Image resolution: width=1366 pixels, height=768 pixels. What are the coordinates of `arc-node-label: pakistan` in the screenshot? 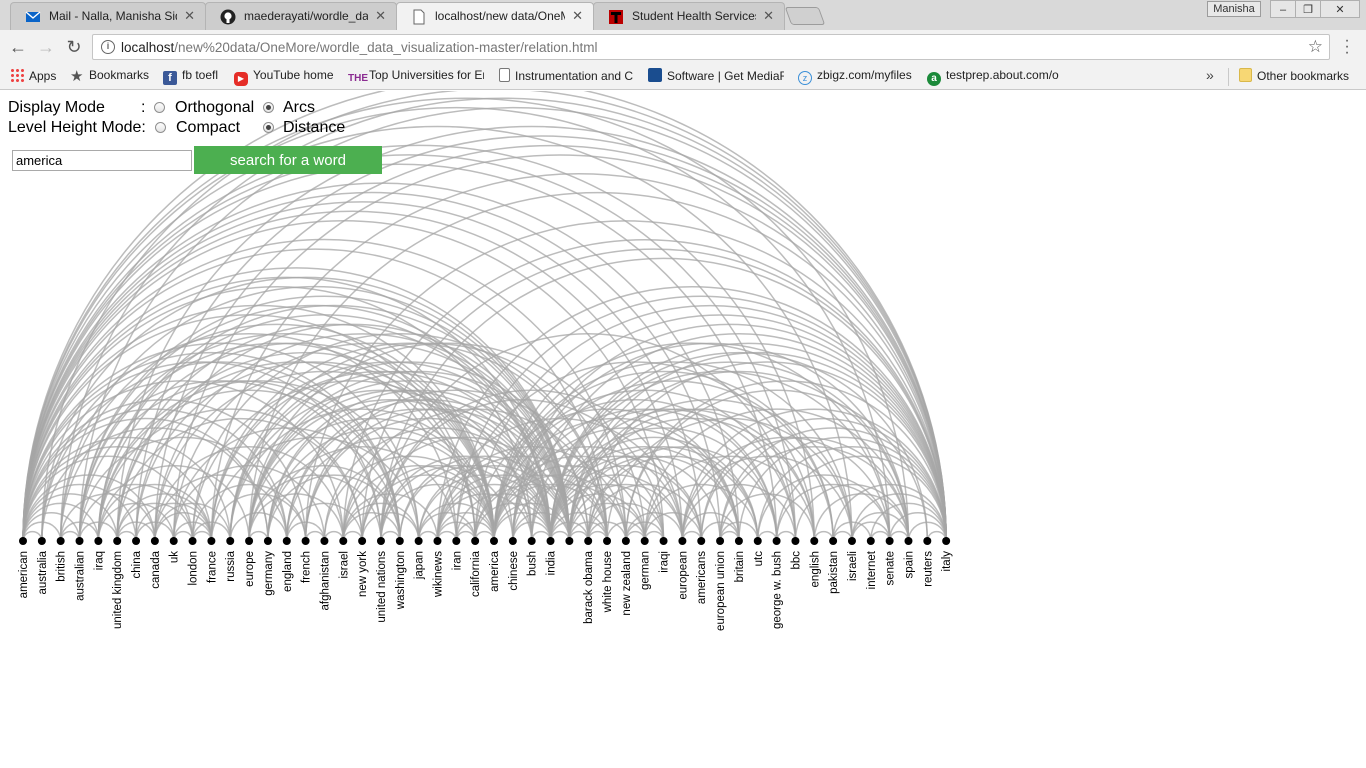 It's located at (834, 572).